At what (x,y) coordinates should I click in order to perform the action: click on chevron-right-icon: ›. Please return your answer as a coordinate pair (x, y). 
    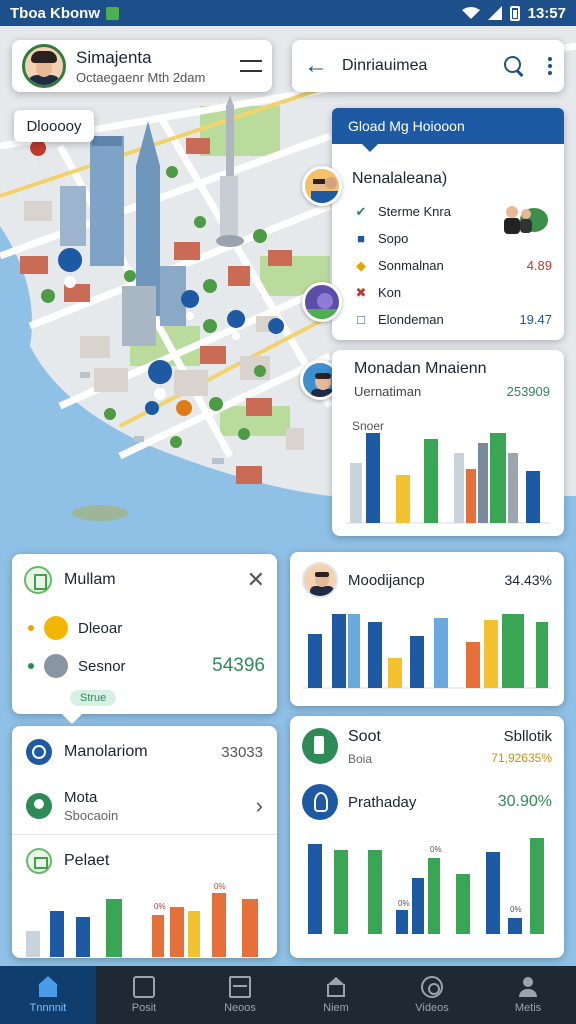
    Looking at the image, I should click on (259, 806).